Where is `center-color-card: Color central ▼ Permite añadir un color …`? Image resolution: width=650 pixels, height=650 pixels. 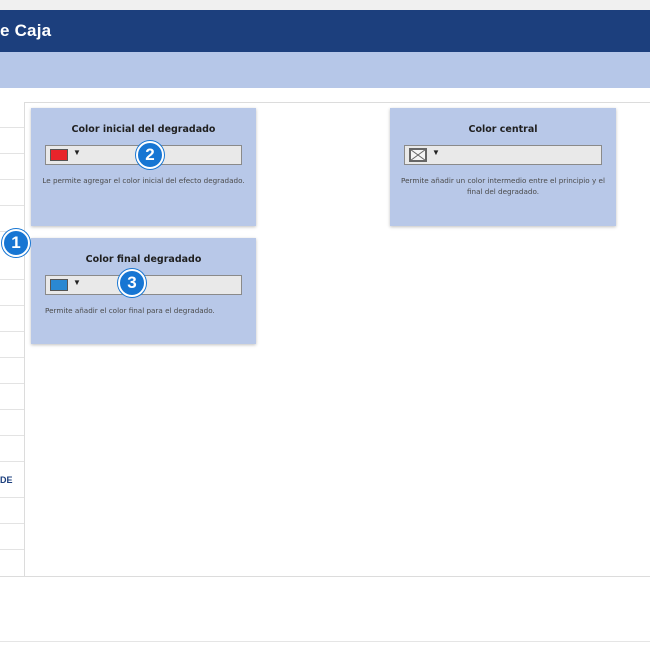
center-color-card: Color central ▼ Permite añadir un color … is located at coordinates (503, 167).